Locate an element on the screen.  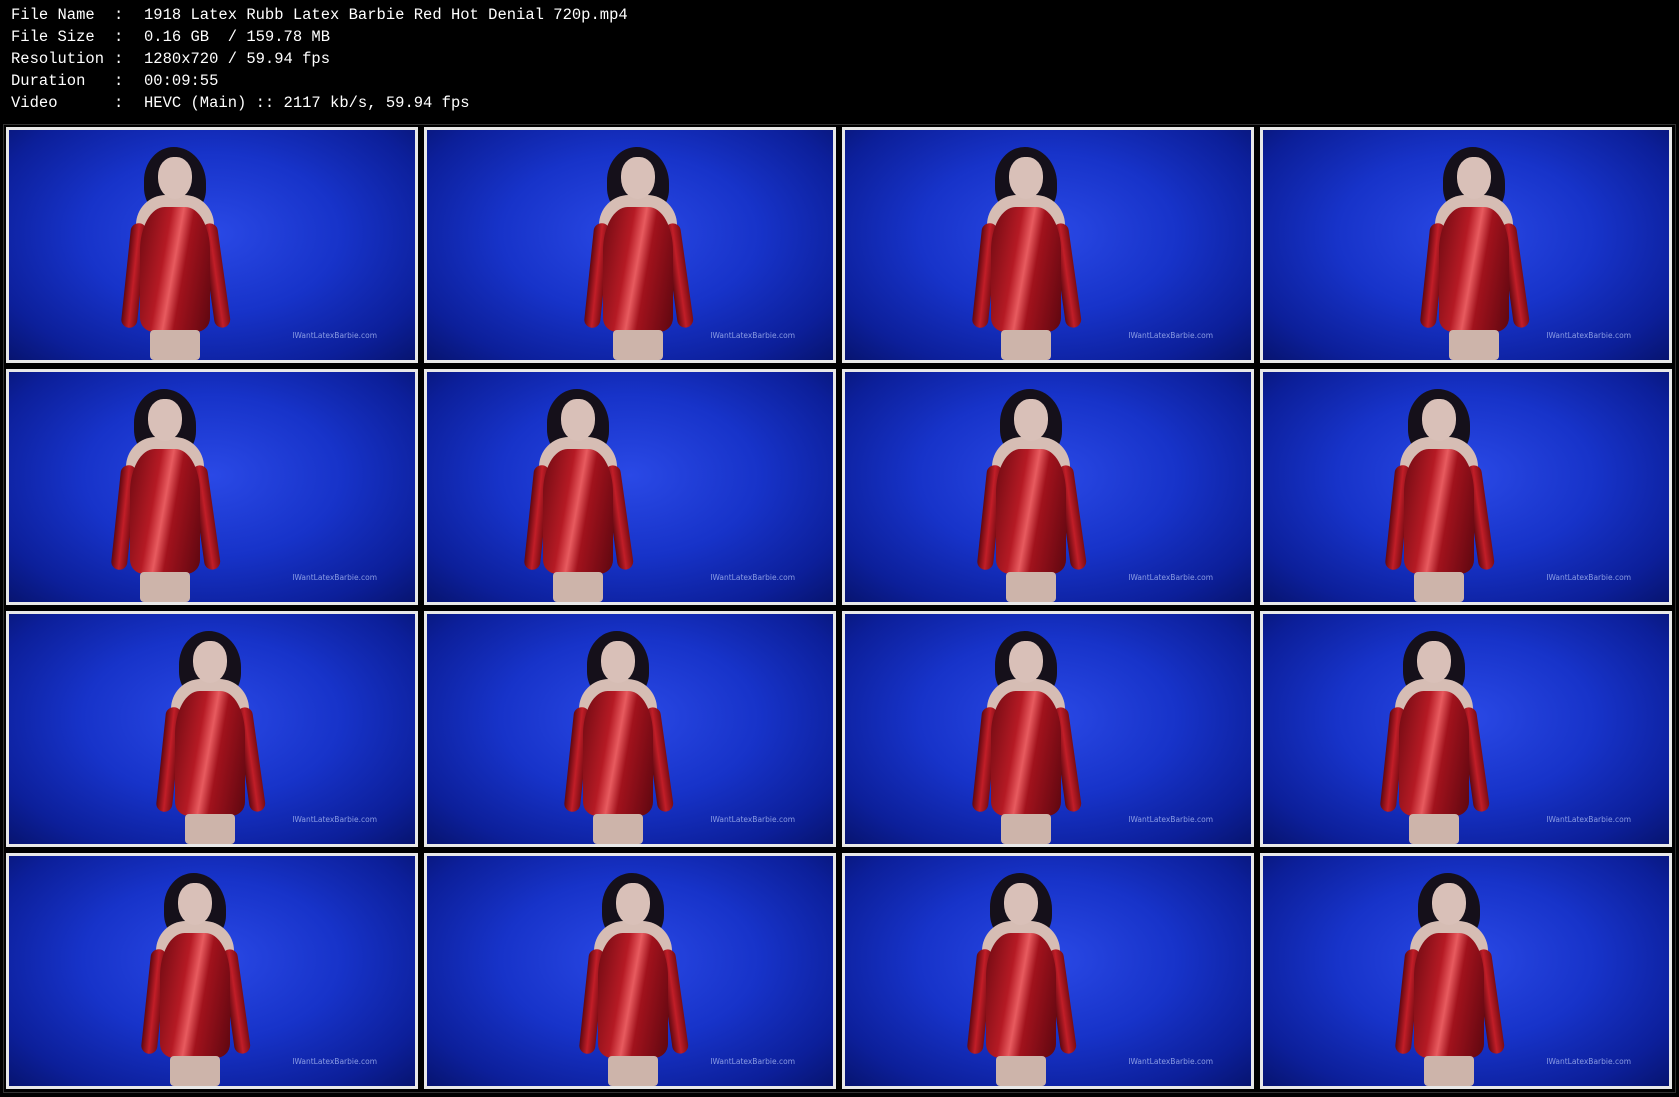
info-label: File Name is located at coordinates (53, 15).